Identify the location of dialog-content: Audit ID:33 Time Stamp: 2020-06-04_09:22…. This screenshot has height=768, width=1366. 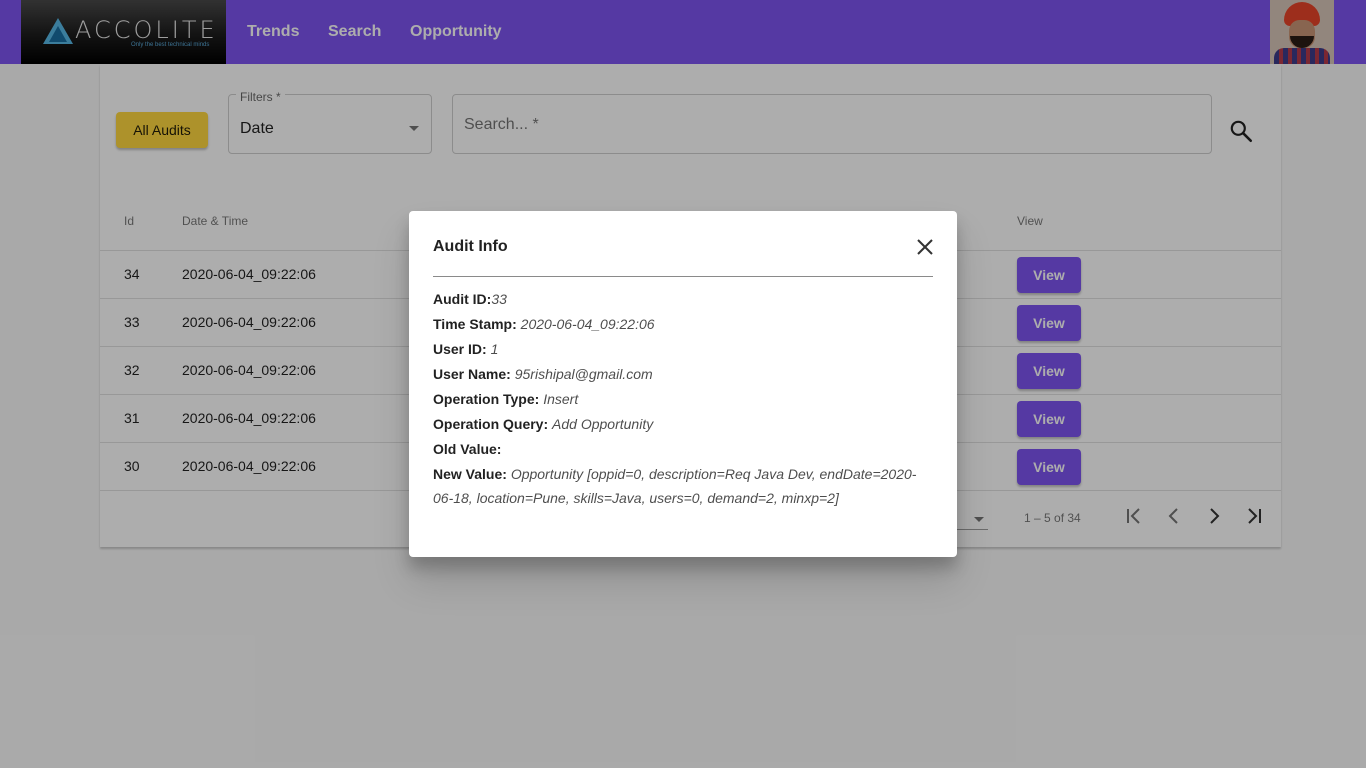
(683, 398).